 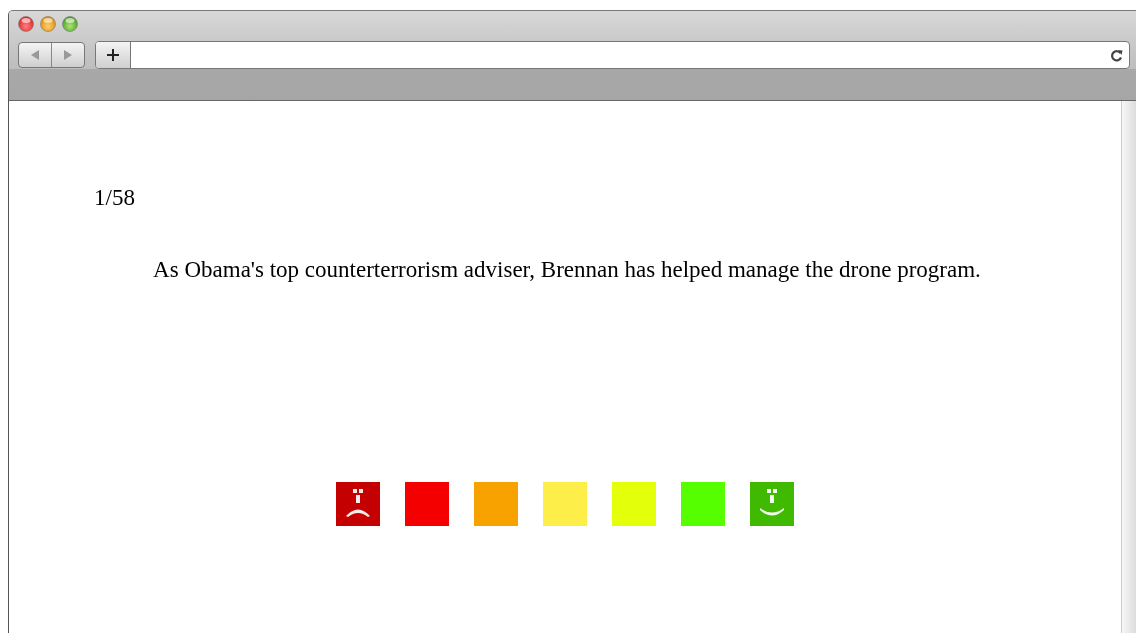 I want to click on reload-icon, so click(x=1116, y=55).